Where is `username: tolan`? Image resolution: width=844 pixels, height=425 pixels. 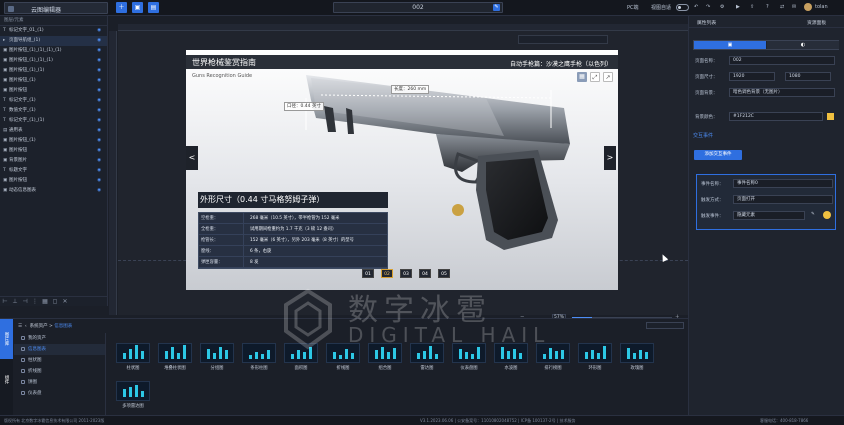 username: tolan is located at coordinates (821, 7).